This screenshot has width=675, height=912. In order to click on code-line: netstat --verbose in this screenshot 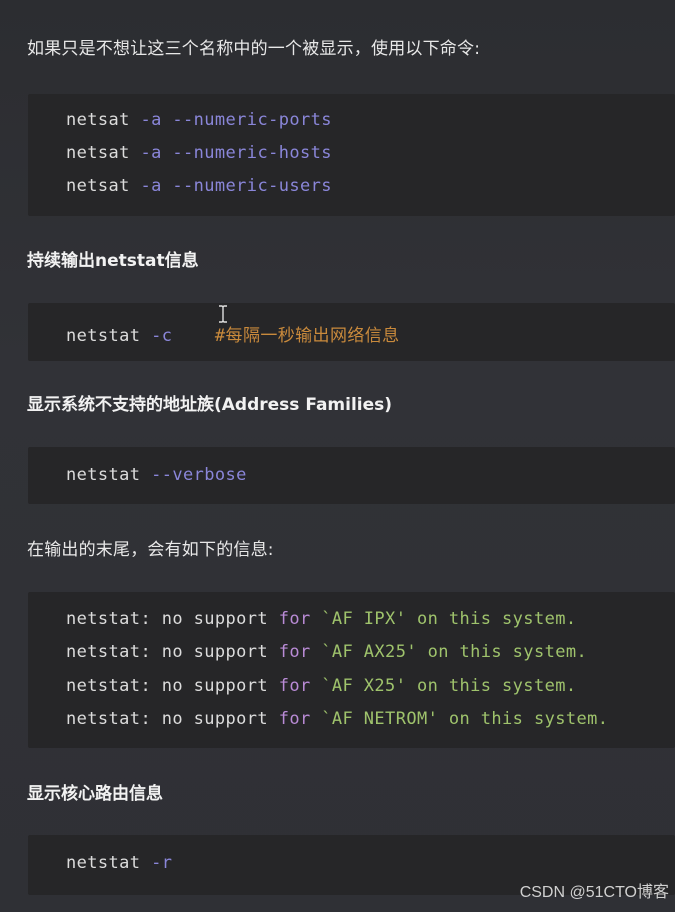, I will do `click(156, 475)`.